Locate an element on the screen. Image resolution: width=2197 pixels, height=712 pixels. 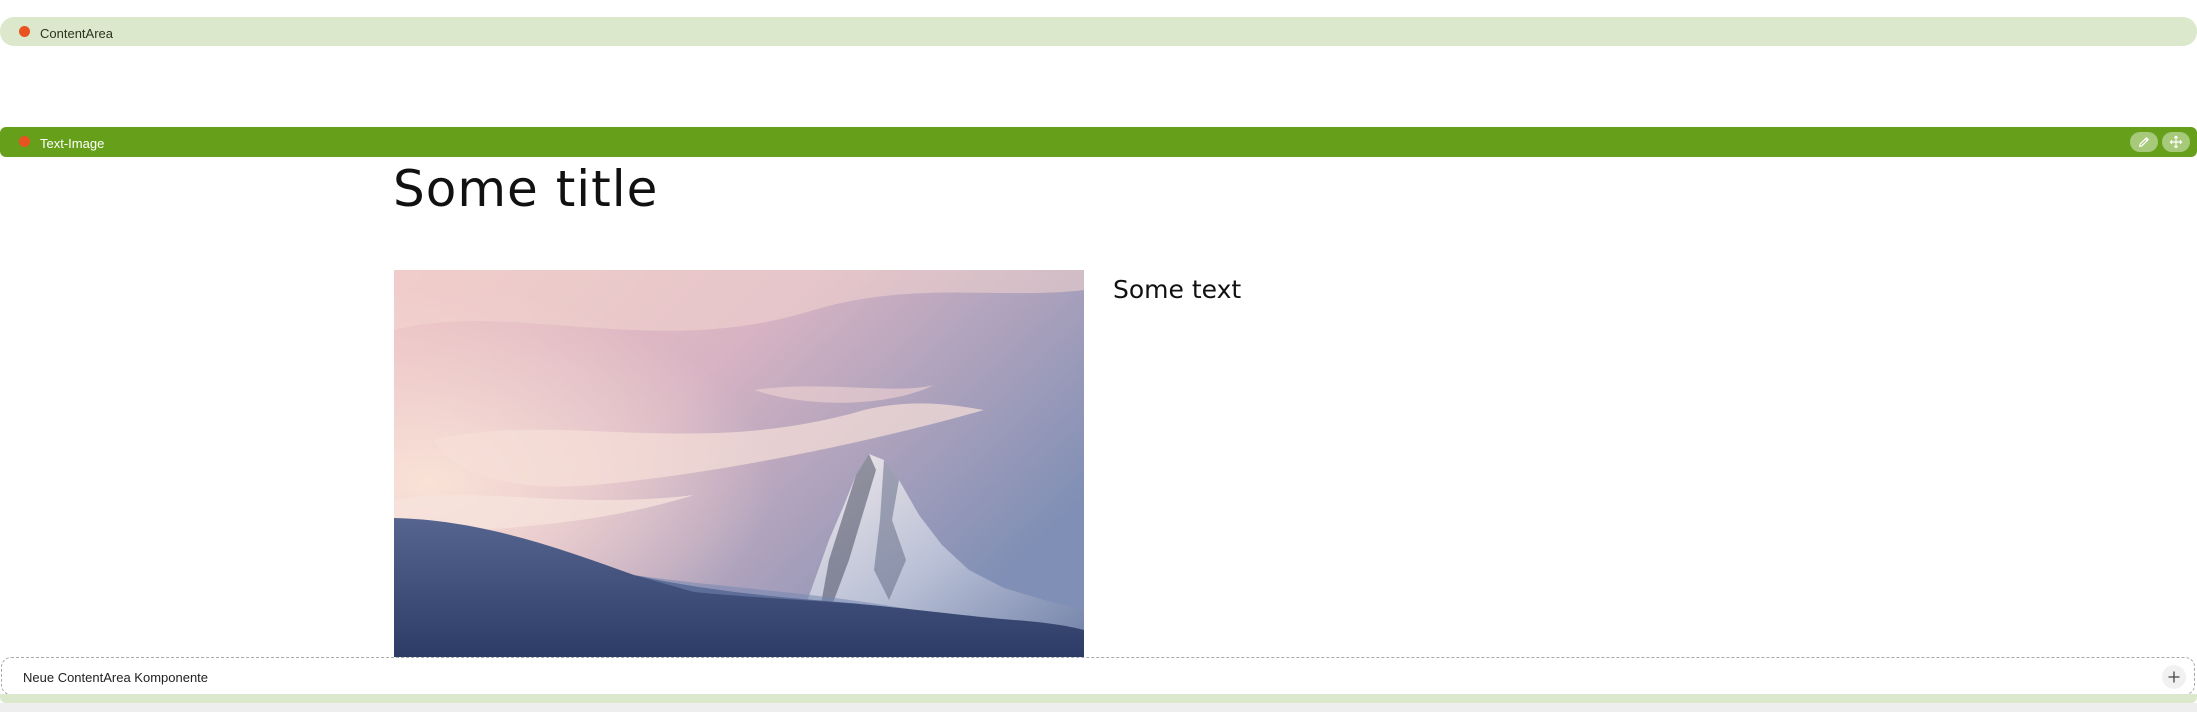
move-button is located at coordinates (2176, 142).